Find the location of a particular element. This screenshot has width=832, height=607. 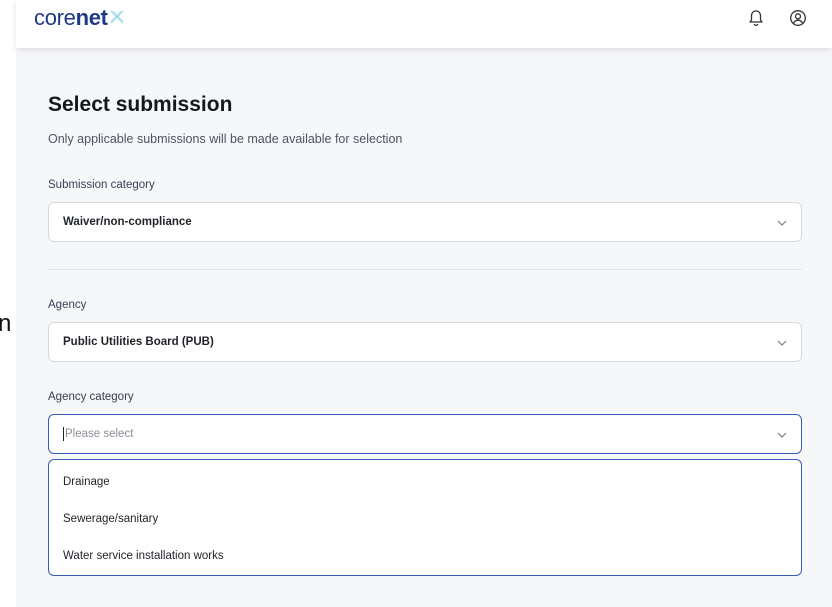

corenet-logo: core net is located at coordinates (79, 18).